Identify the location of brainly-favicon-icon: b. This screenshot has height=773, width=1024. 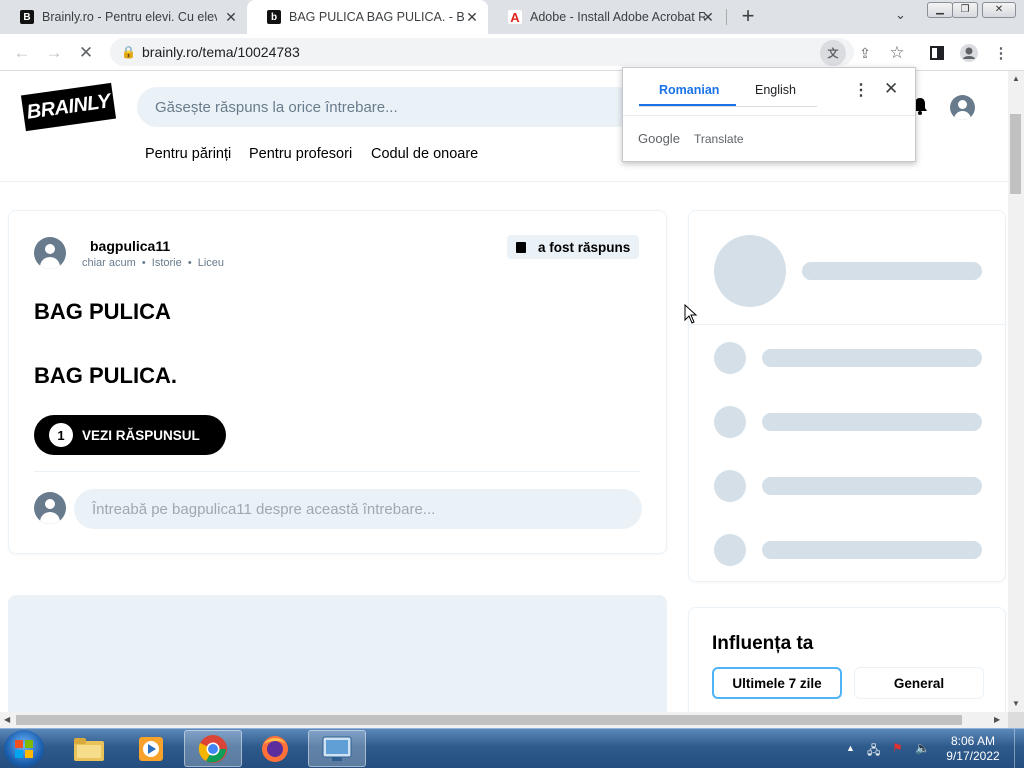
(274, 17).